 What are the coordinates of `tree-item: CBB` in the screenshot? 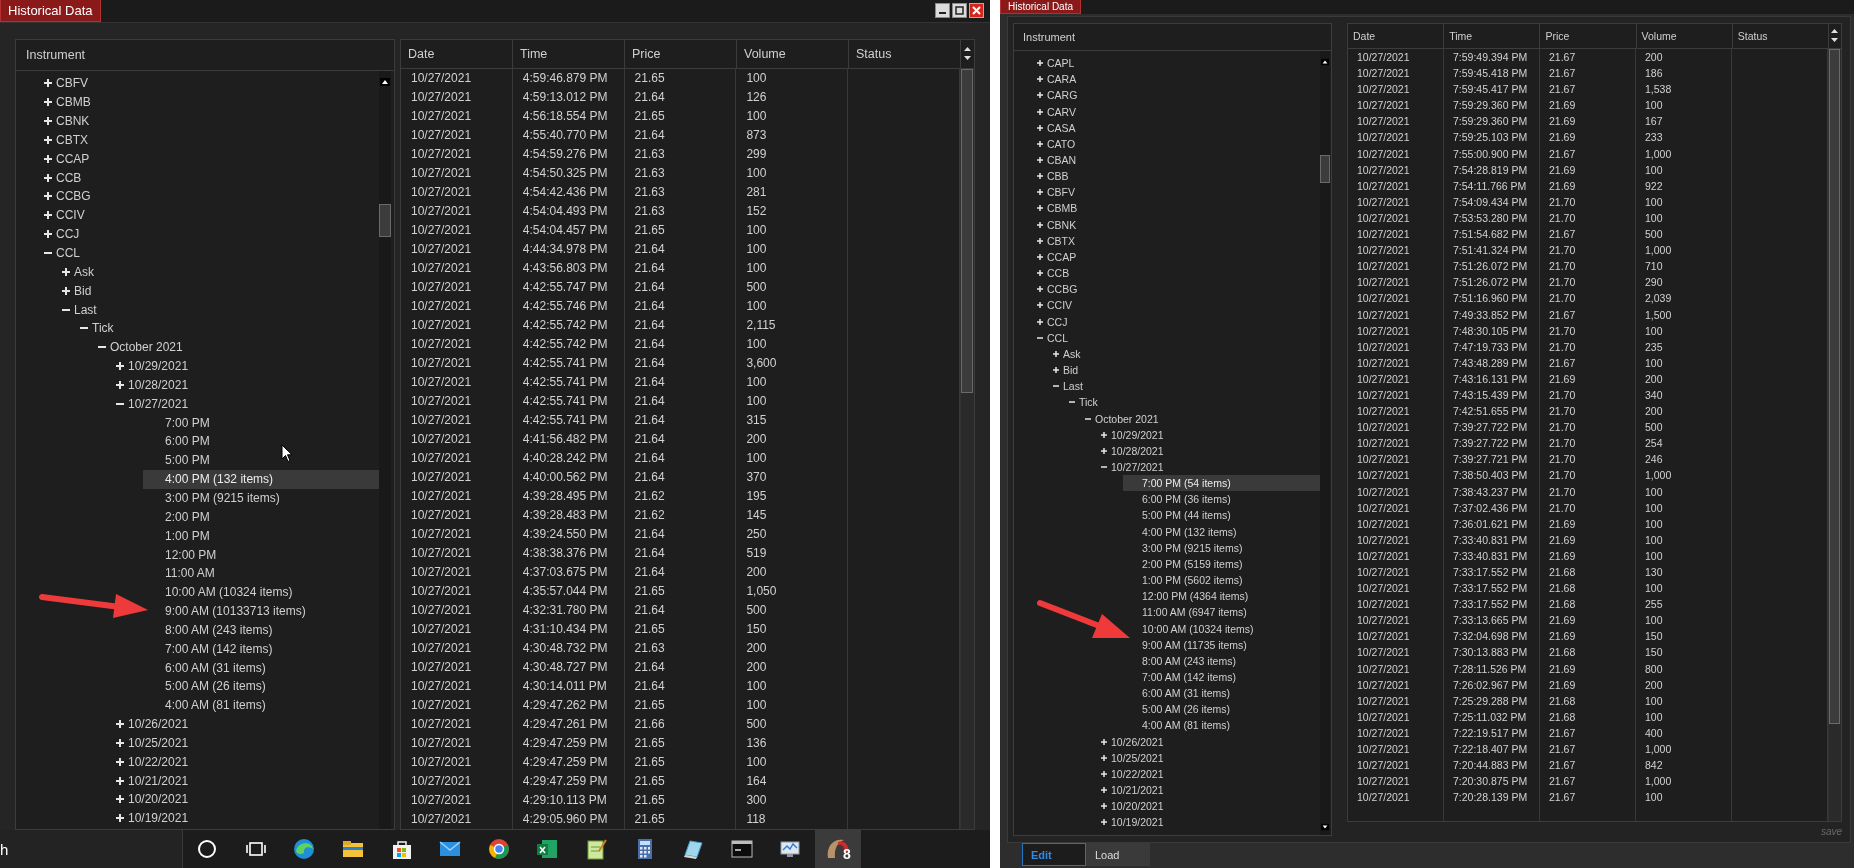 It's located at (1058, 176).